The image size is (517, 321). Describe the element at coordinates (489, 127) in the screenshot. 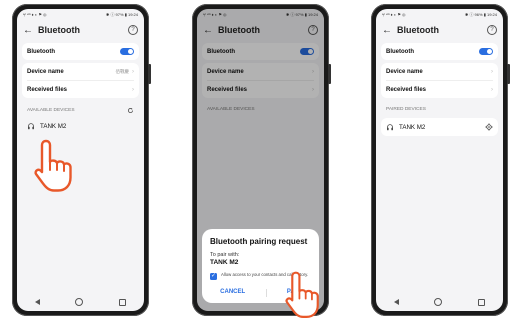

I see `gear-icon` at that location.